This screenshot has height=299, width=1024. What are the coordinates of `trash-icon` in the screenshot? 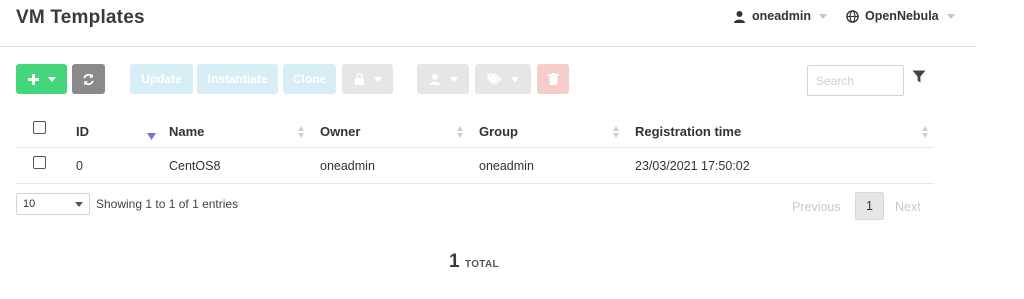 It's located at (553, 79).